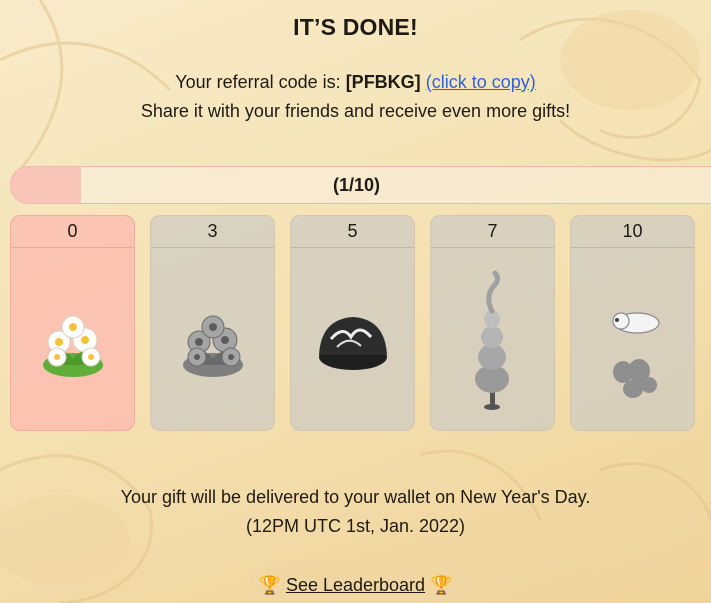 The width and height of the screenshot is (711, 603). I want to click on tier-threshold: 3, so click(212, 232).